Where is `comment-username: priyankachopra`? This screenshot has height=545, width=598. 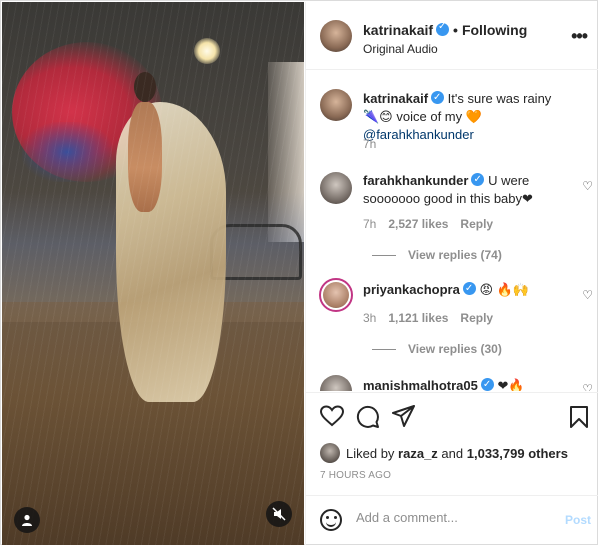
comment-username: priyankachopra is located at coordinates (411, 289).